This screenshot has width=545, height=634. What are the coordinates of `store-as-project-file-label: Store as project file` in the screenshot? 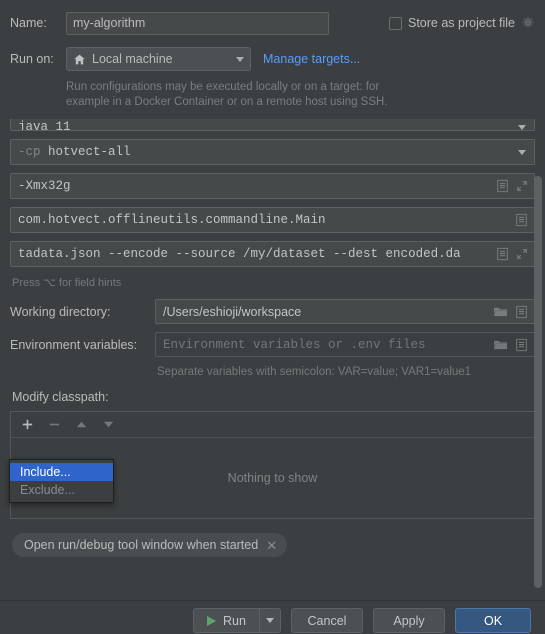 It's located at (461, 23).